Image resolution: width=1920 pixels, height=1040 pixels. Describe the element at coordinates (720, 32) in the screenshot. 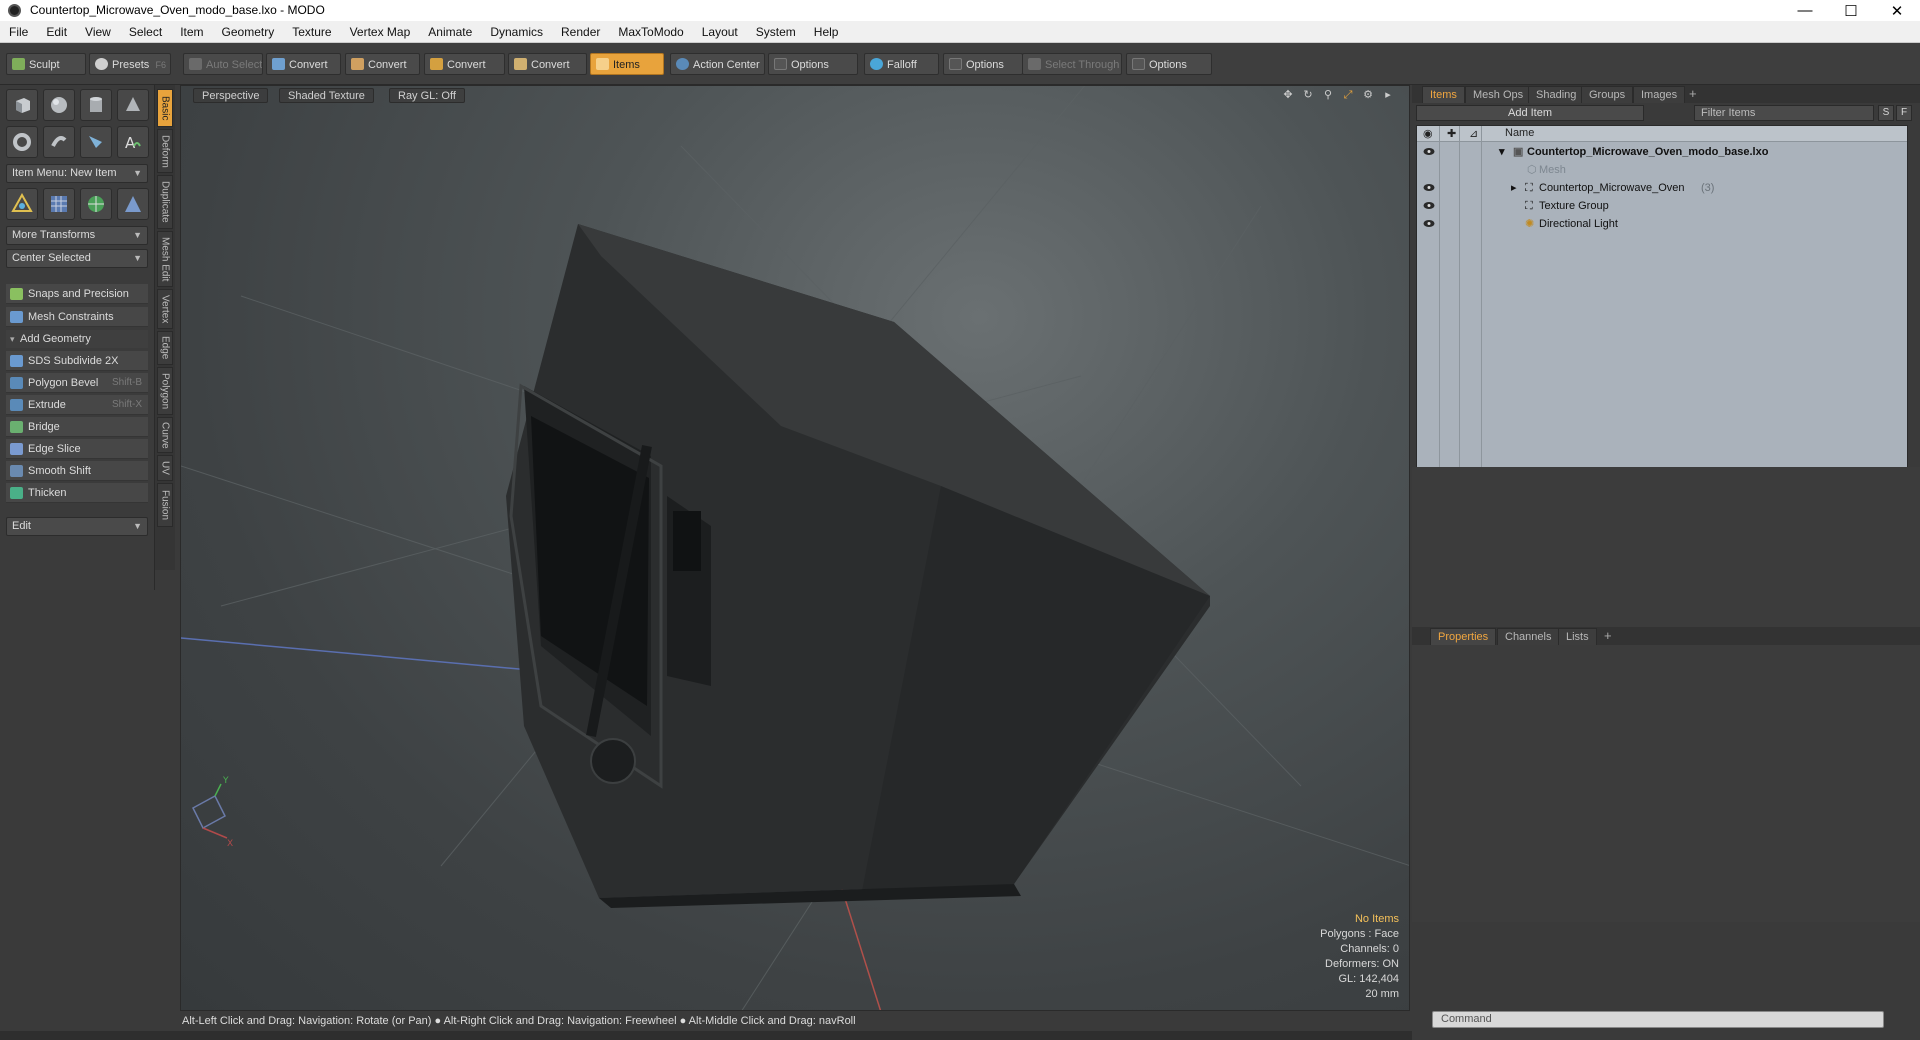

I see `menu-layout: Layout` at that location.